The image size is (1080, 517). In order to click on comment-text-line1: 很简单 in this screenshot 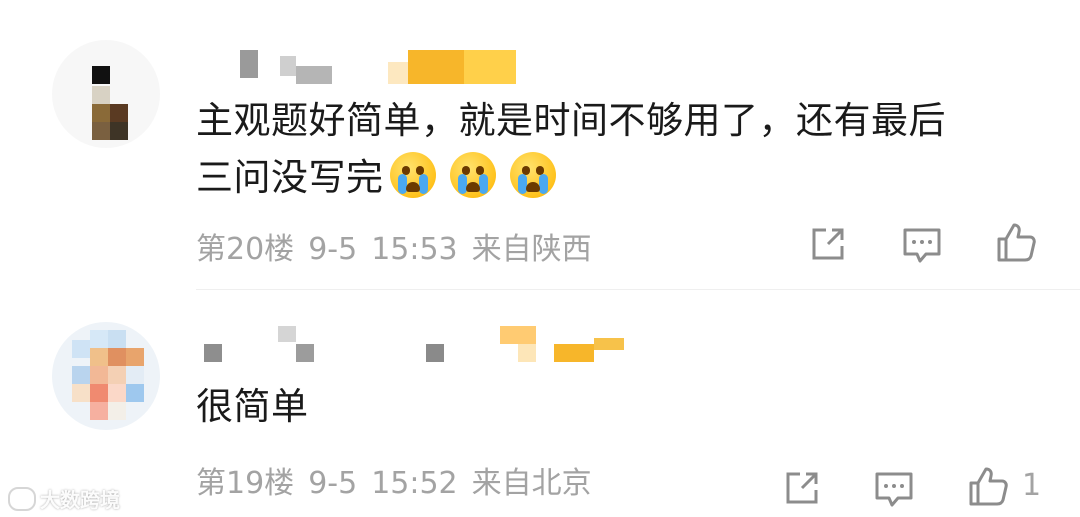, I will do `click(252, 406)`.